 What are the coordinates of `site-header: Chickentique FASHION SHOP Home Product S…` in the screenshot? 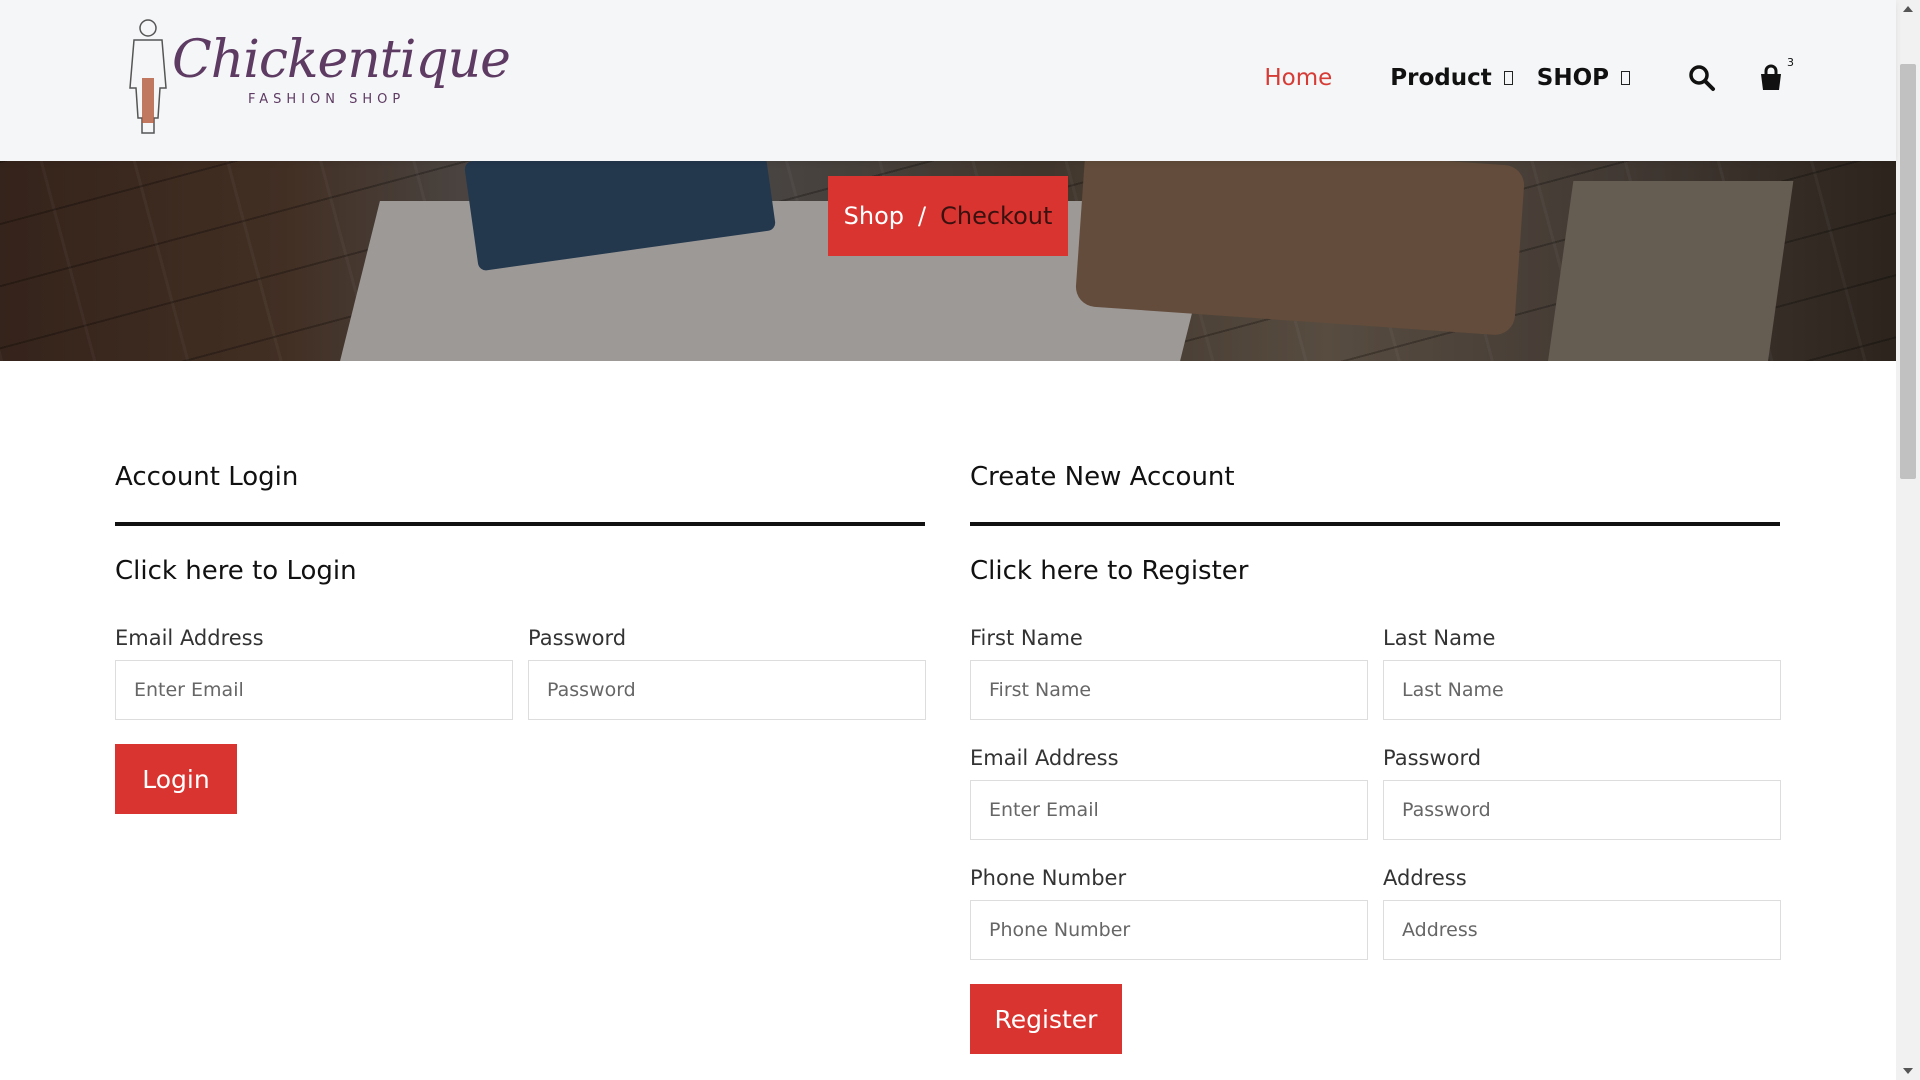 It's located at (948, 80).